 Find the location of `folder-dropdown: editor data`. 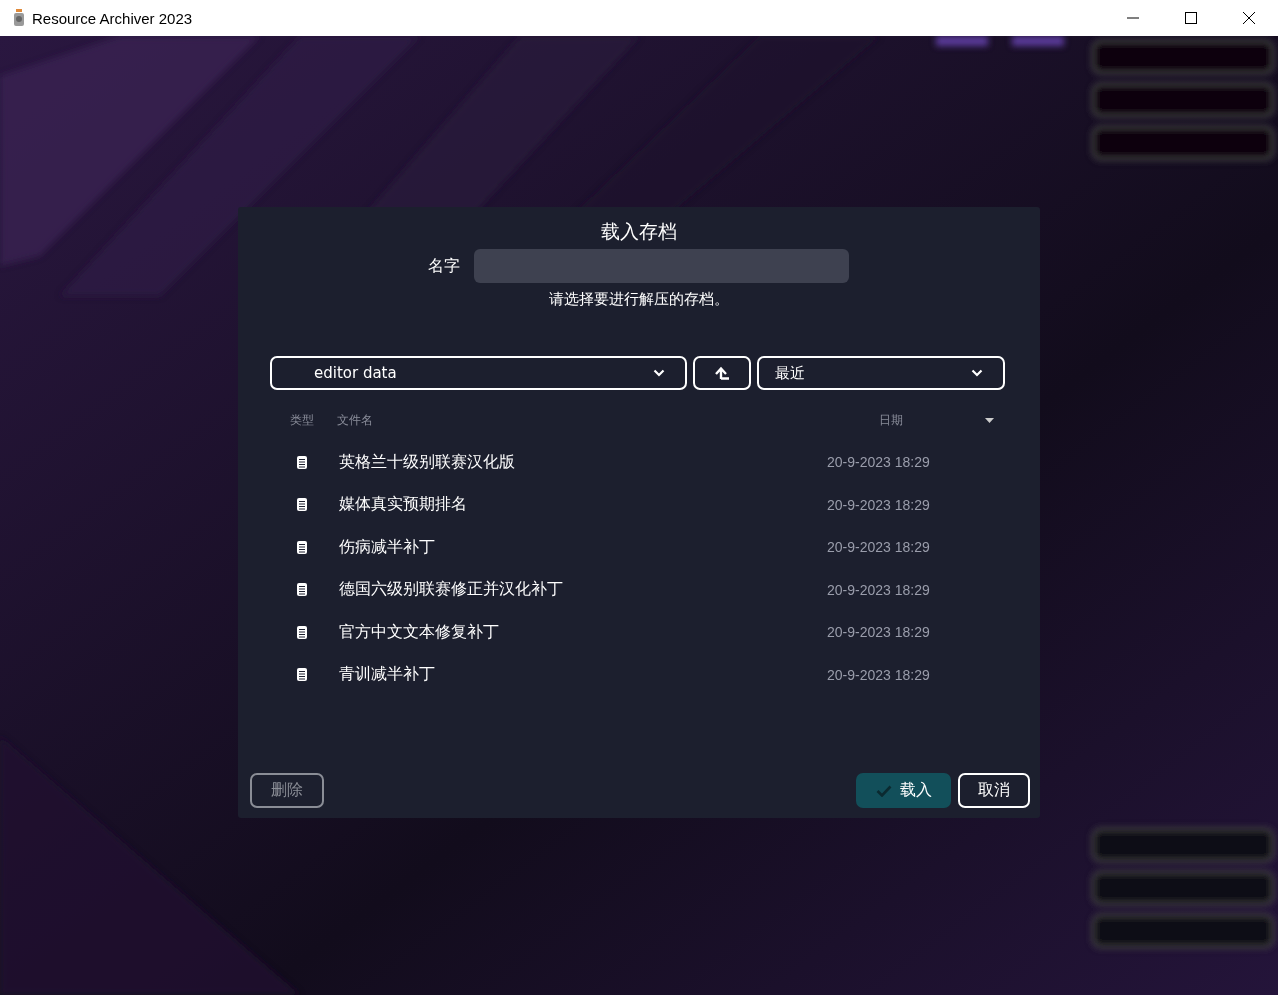

folder-dropdown: editor data is located at coordinates (478, 373).